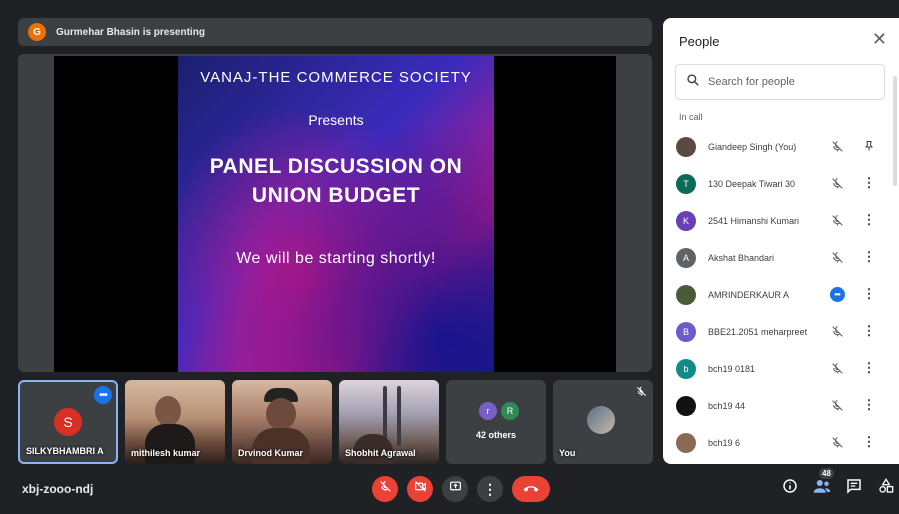 The height and width of the screenshot is (514, 899). Describe the element at coordinates (335, 32) in the screenshot. I see `presenting-banner: G Gurmehar Bhasin is presenting` at that location.